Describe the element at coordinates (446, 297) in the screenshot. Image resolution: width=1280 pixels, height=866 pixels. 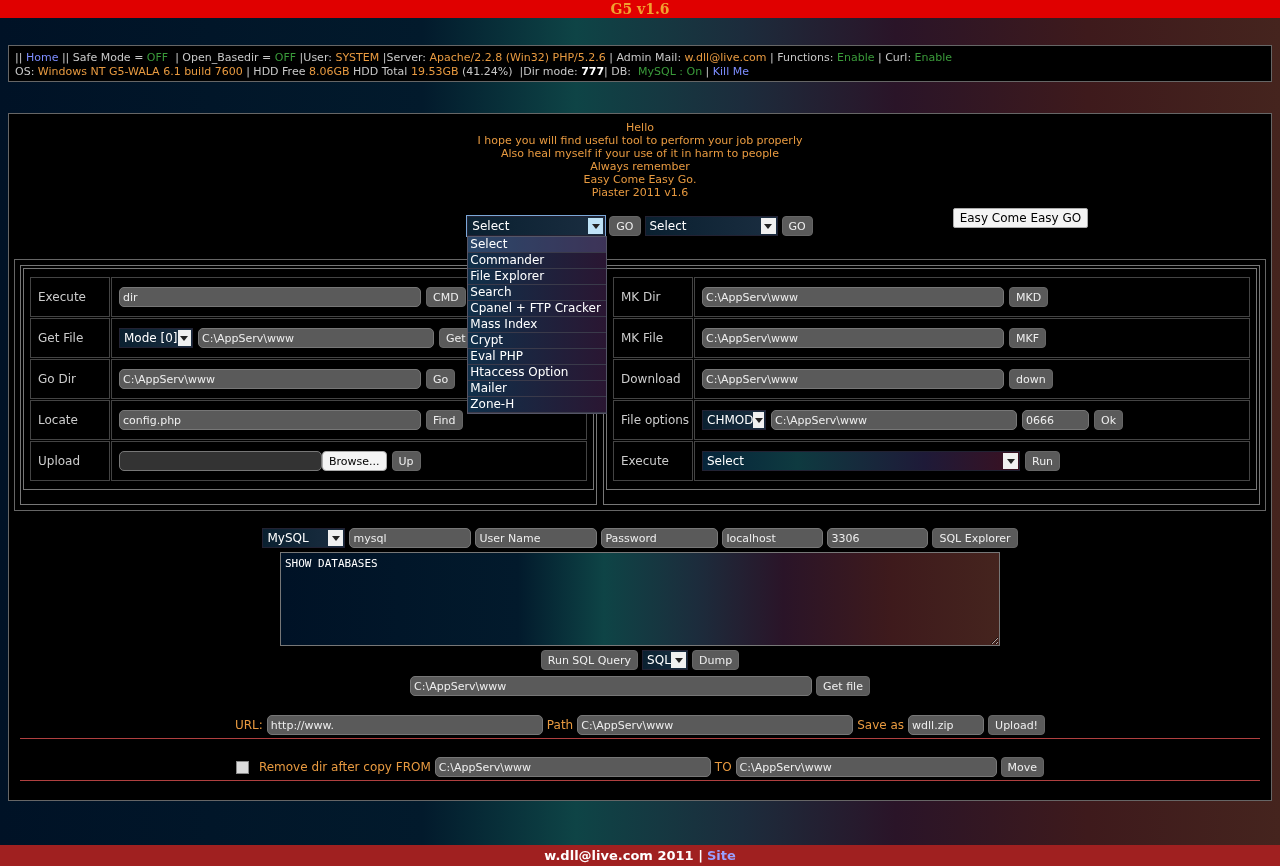
I see `action-button: CMD` at that location.